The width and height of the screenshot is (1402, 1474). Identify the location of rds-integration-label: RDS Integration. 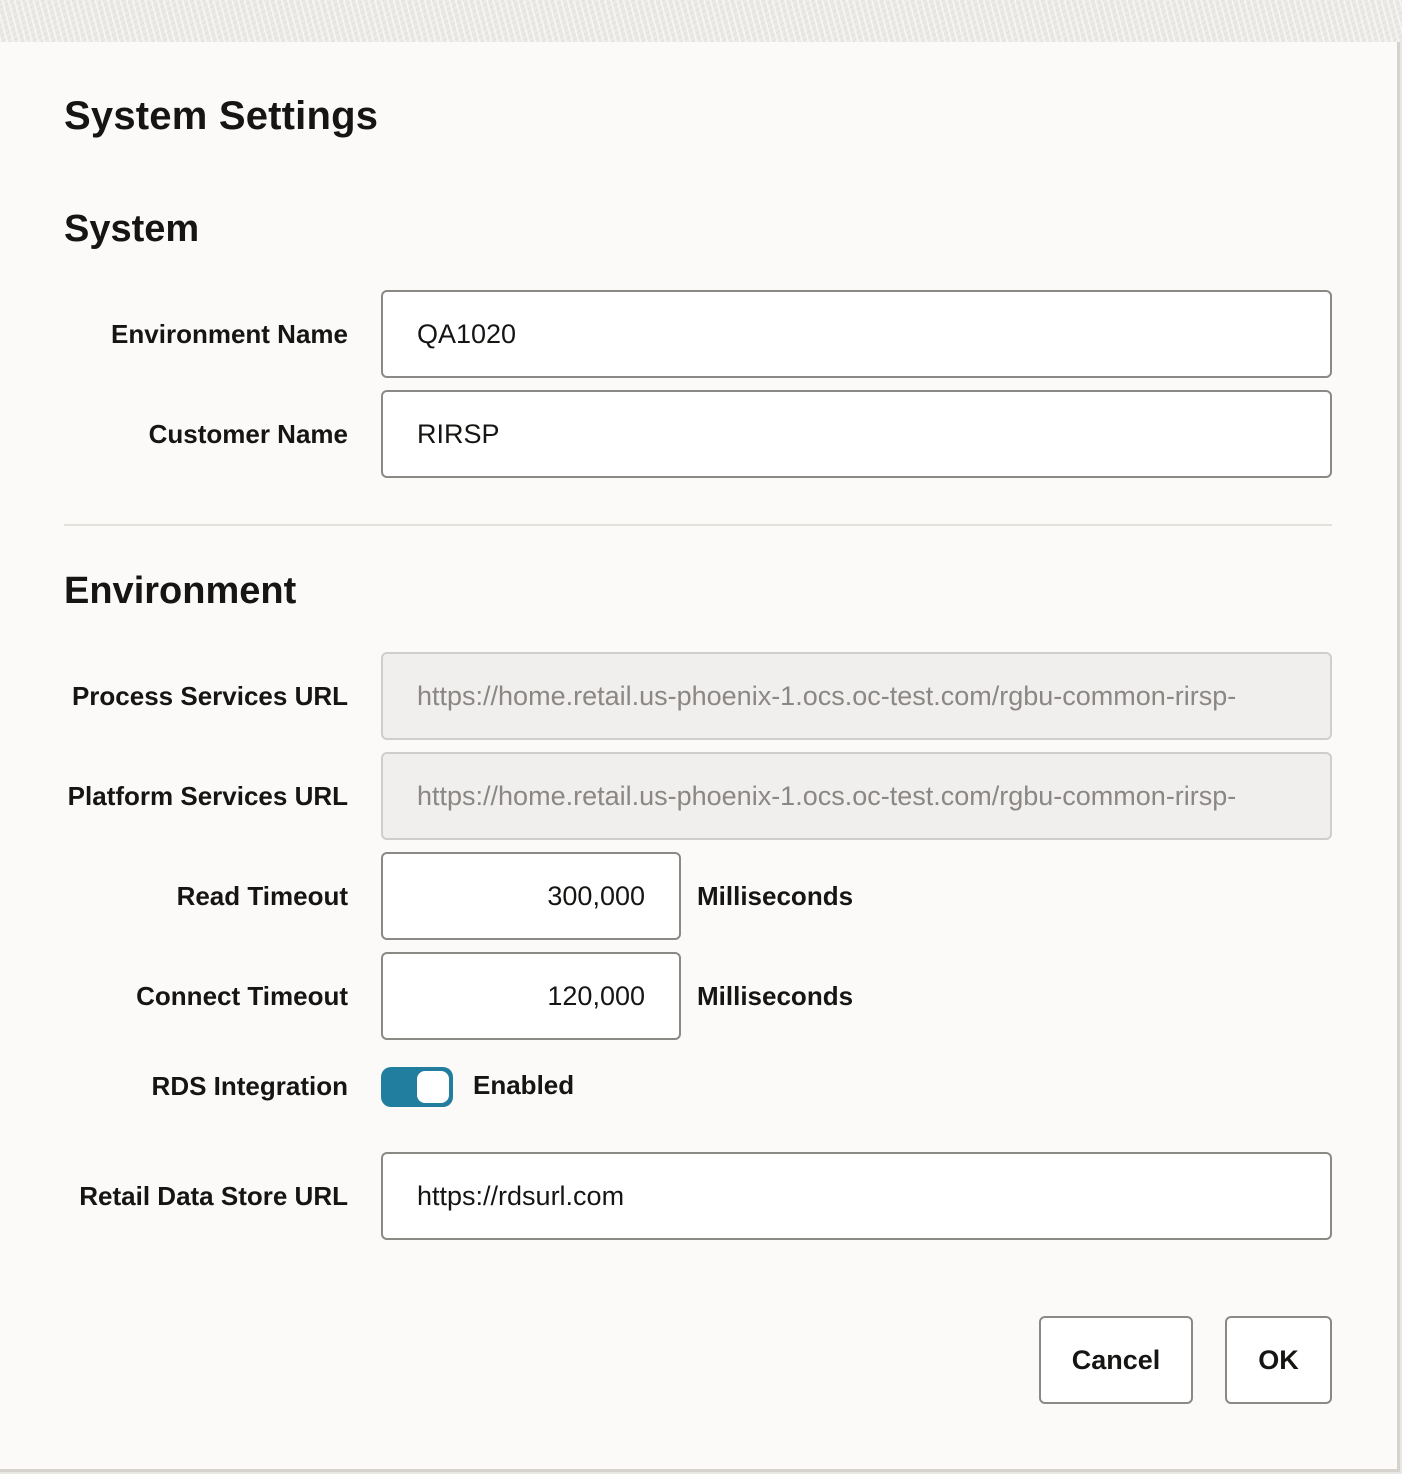
(249, 1086).